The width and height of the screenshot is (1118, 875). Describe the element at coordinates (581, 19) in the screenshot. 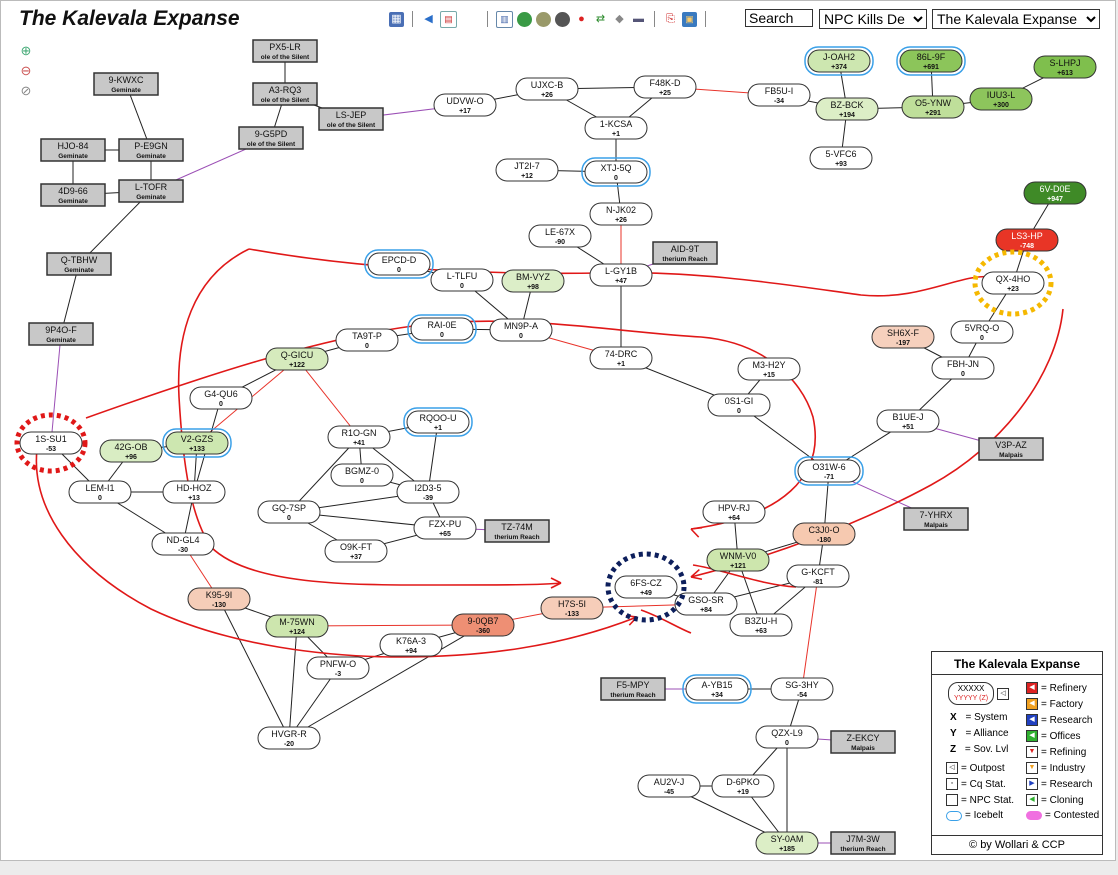

I see `pin-icon: ●` at that location.